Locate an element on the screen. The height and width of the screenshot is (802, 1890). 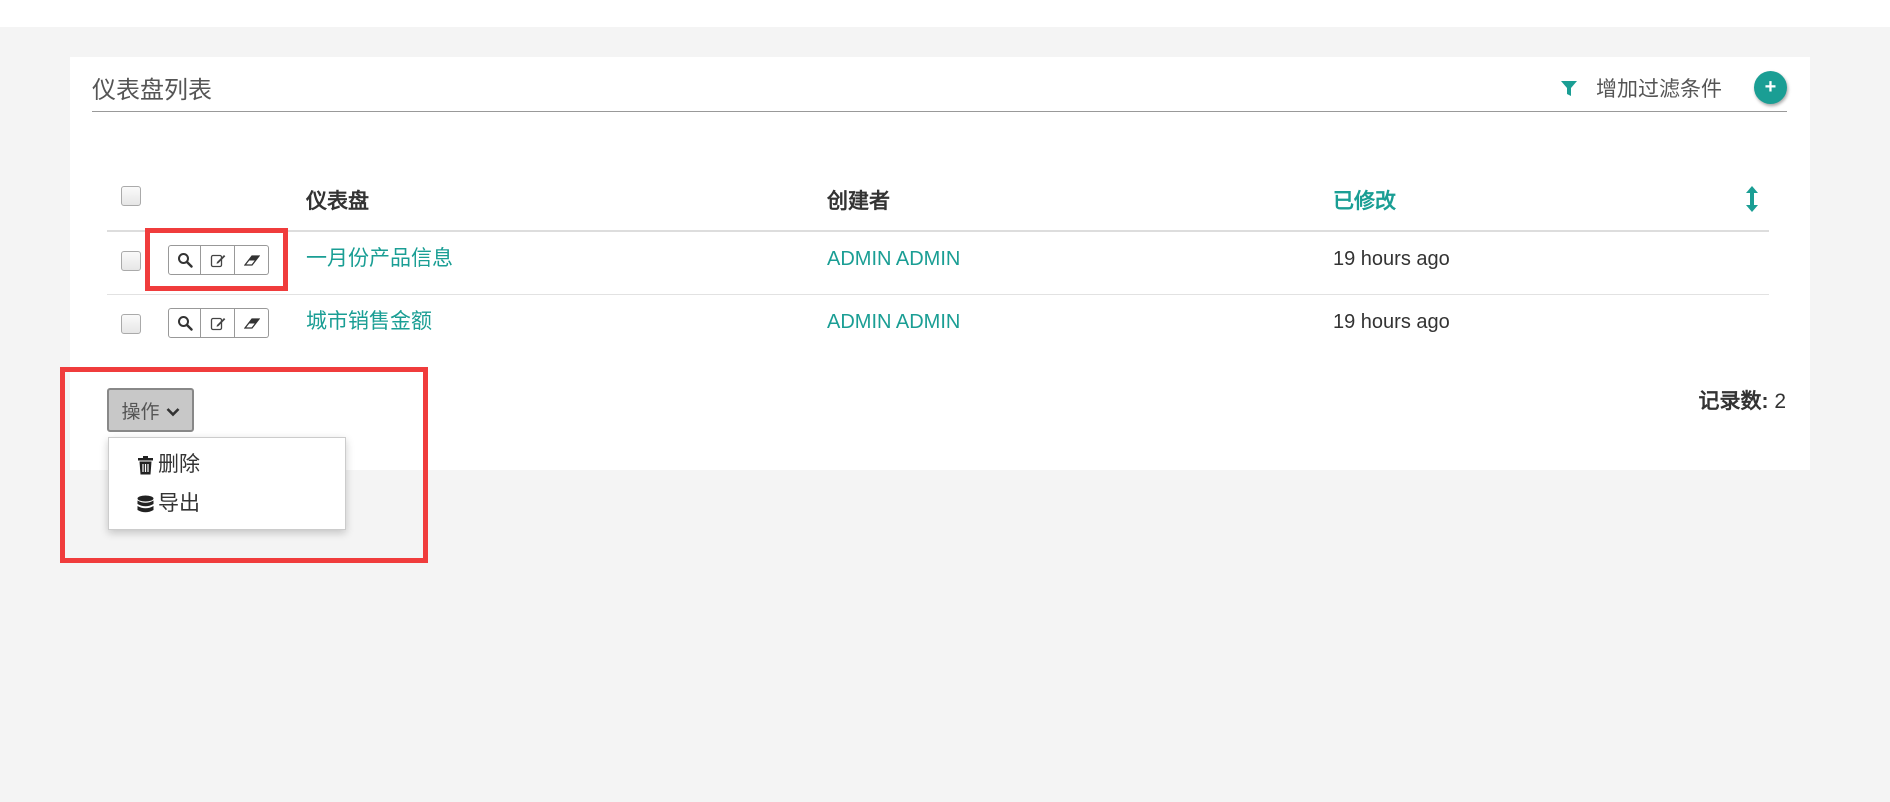
filter-icon is located at coordinates (1569, 89).